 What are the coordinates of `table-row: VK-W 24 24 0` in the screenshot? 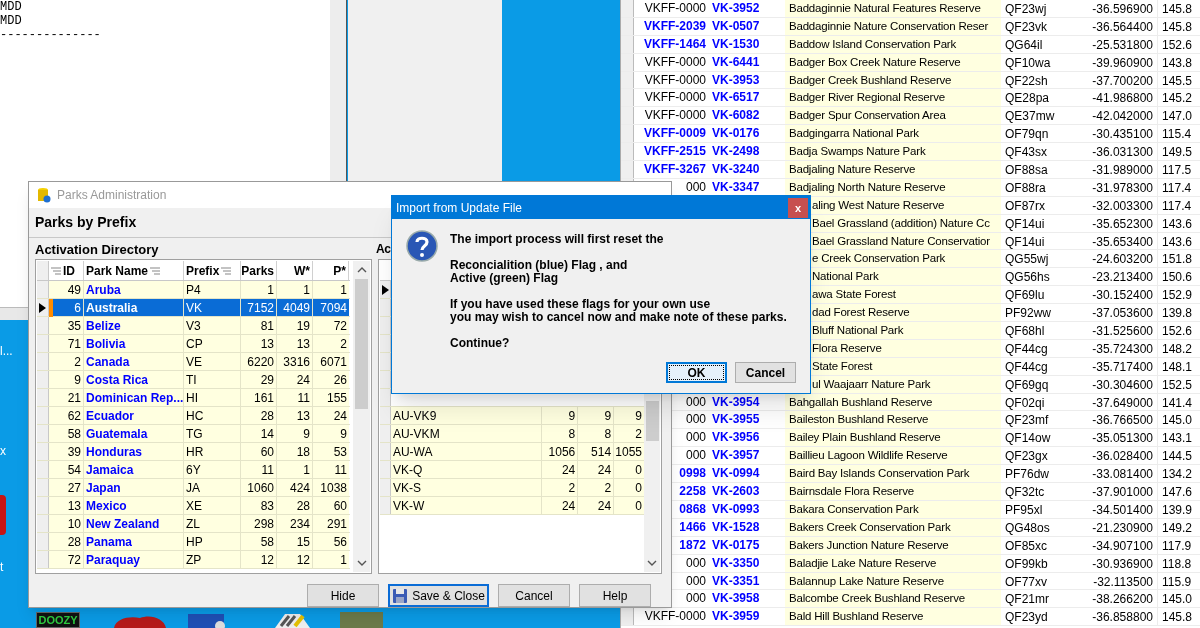 It's located at (512, 506).